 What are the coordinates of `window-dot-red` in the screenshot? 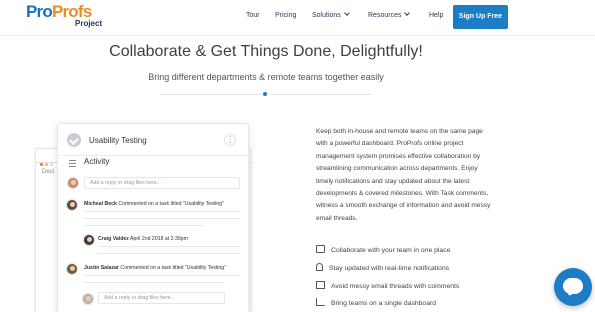 It's located at (41, 164).